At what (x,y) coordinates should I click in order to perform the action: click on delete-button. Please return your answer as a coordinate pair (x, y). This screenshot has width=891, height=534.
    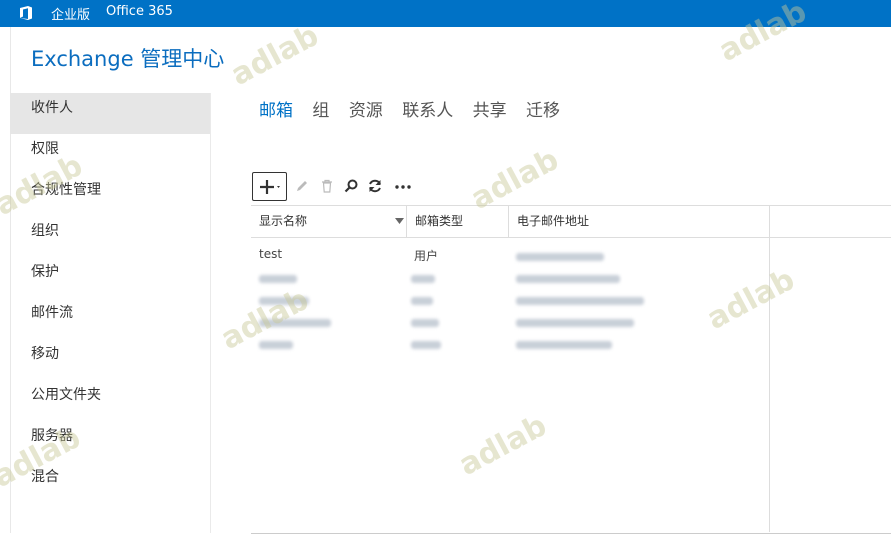
    Looking at the image, I should click on (327, 186).